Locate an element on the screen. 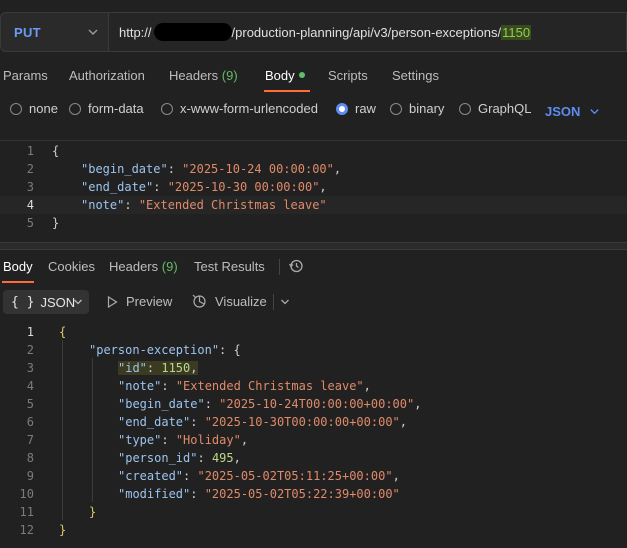  tab-label: Scripts is located at coordinates (348, 75).